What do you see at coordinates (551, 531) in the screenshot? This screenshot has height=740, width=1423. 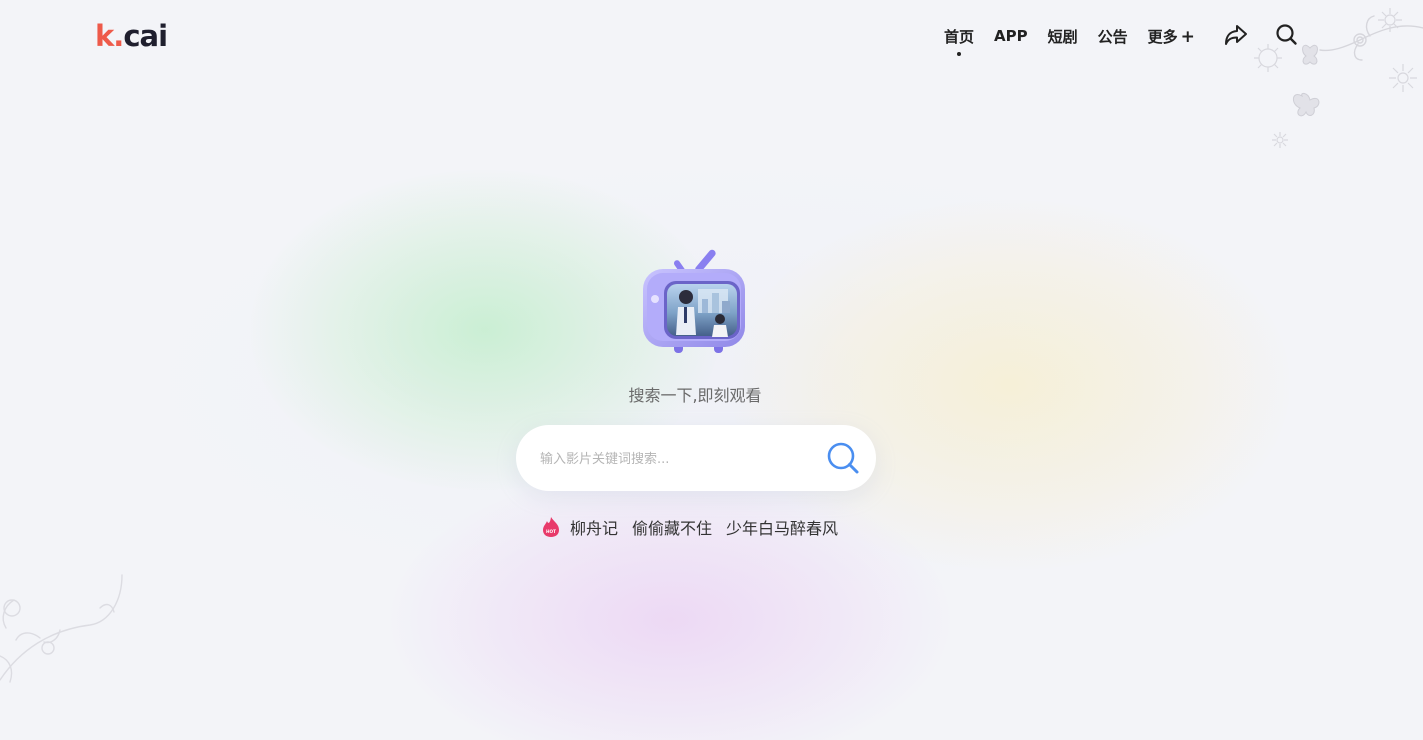 I see `hot-badge-text: HOT` at bounding box center [551, 531].